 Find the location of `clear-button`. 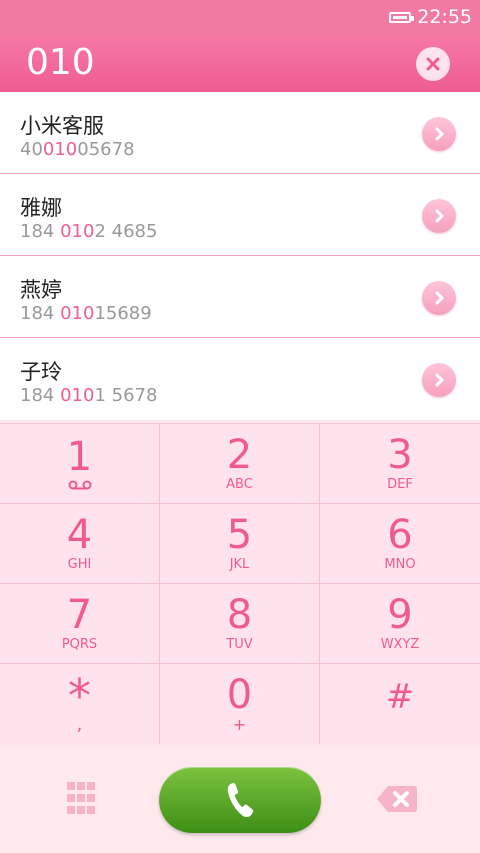

clear-button is located at coordinates (433, 64).